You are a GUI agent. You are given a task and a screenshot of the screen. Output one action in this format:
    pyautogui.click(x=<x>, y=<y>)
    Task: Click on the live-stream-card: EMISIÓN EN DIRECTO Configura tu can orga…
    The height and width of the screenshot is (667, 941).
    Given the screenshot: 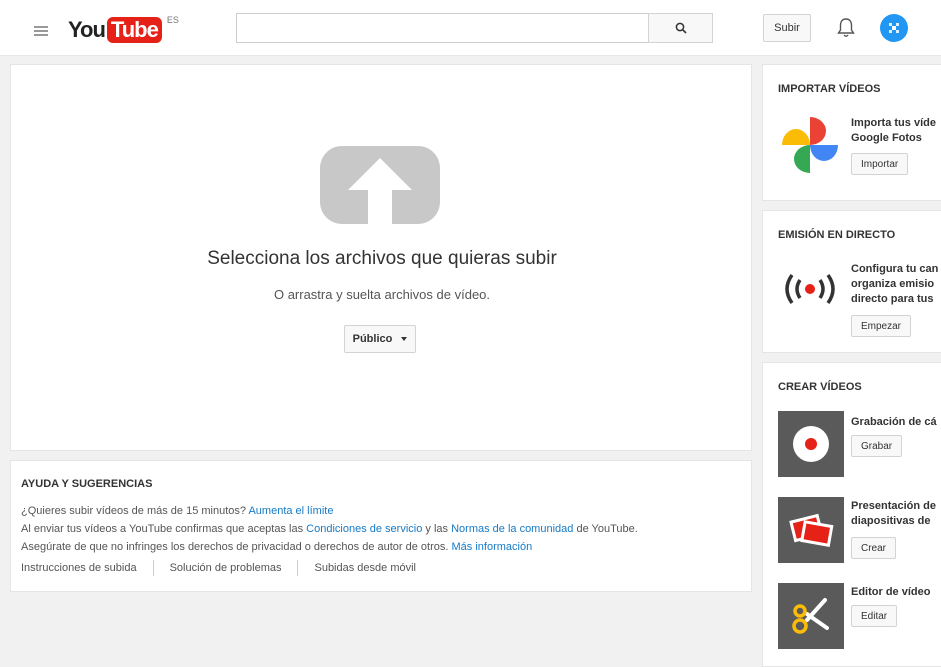 What is the action you would take?
    pyautogui.click(x=851, y=281)
    